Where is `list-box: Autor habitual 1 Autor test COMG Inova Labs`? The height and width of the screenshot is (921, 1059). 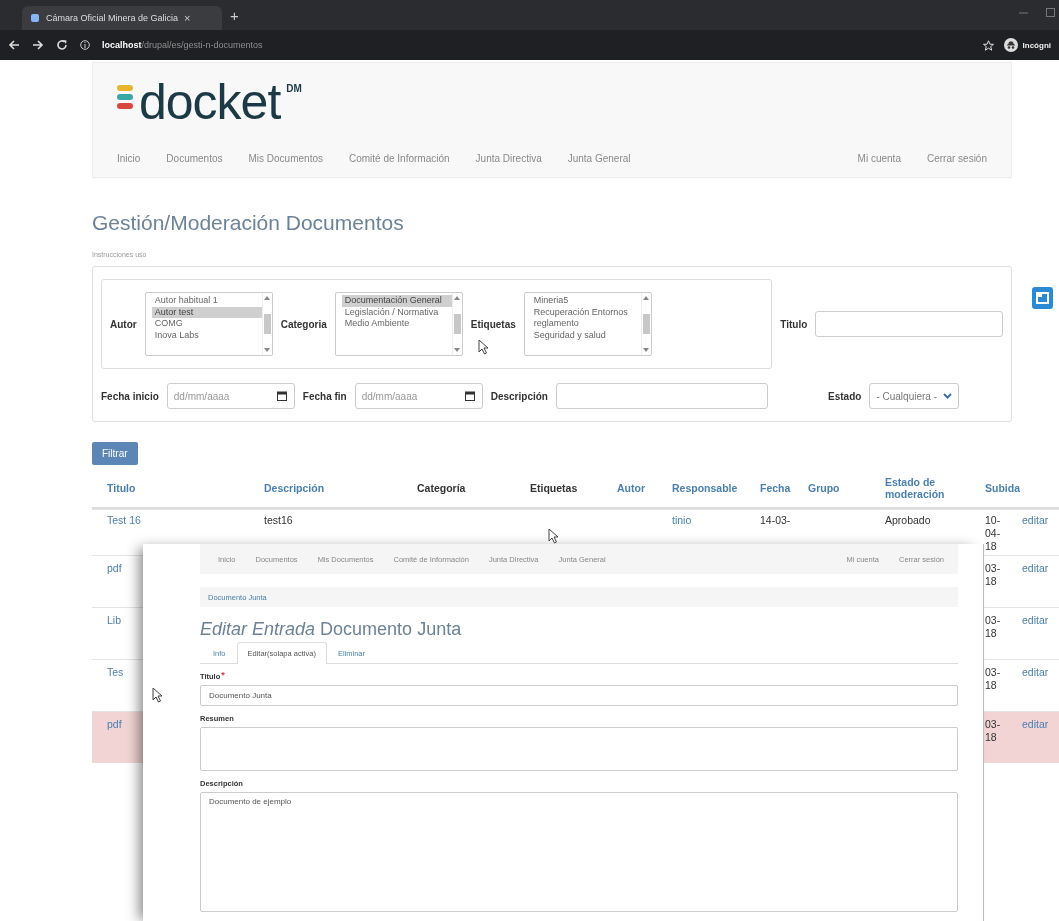
list-box: Autor habitual 1 Autor test COMG Inova Labs is located at coordinates (208, 324).